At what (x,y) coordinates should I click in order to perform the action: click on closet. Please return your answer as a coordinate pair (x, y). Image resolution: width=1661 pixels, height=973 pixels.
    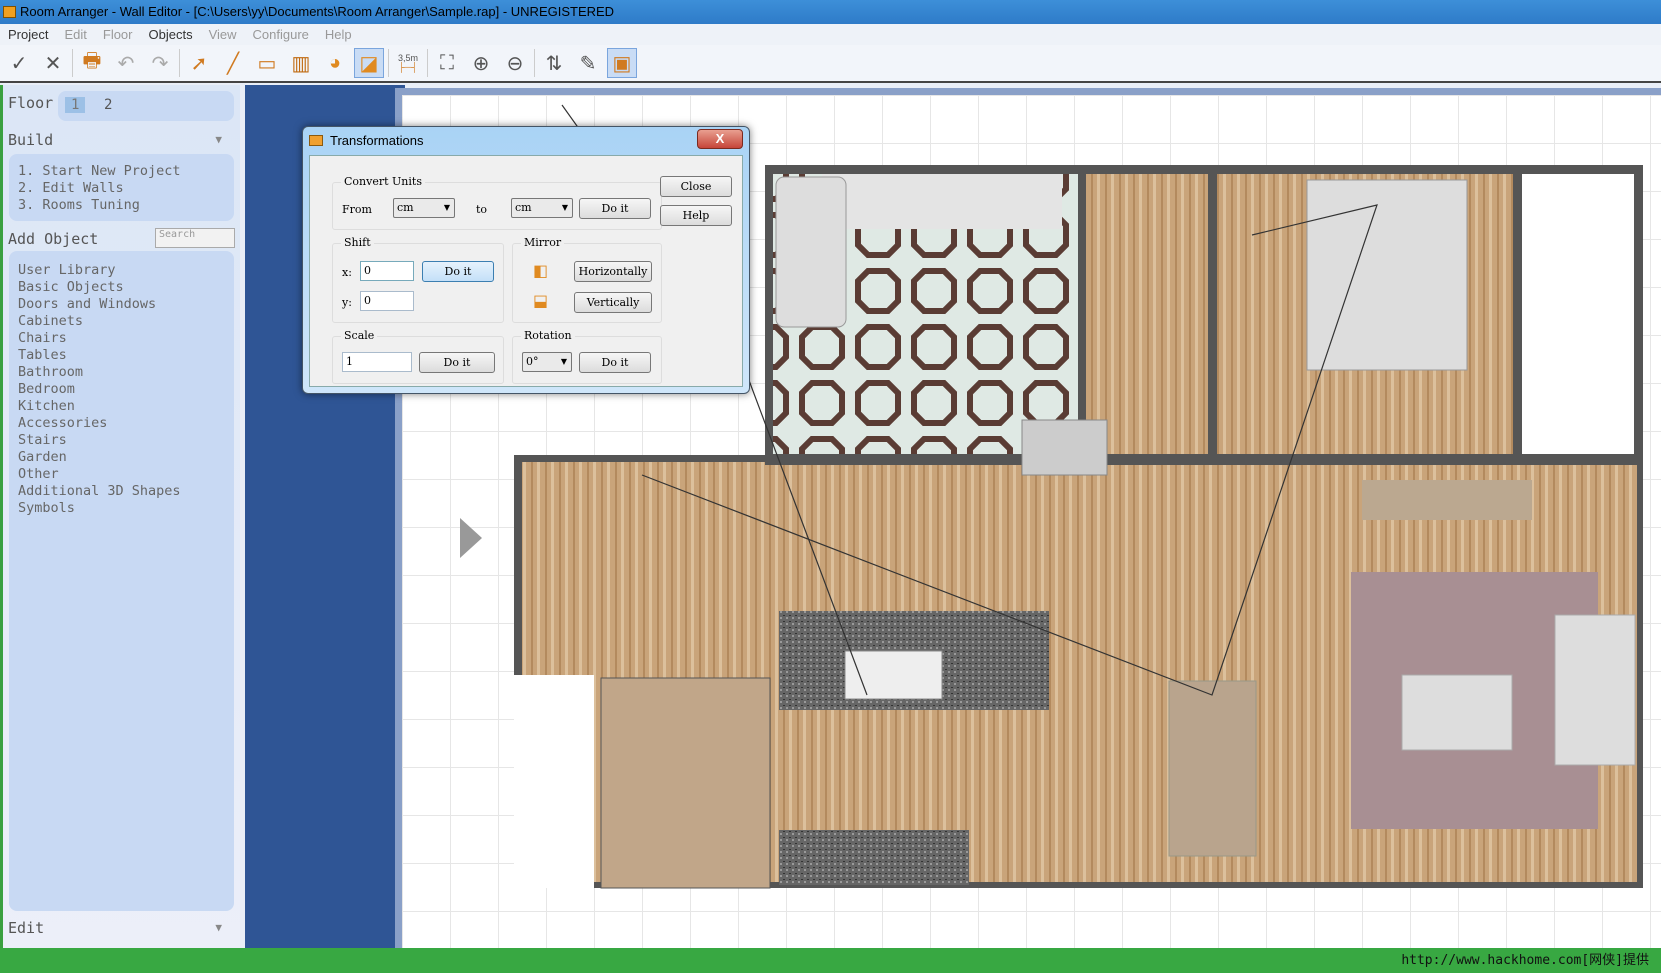
    Looking at the image, I should click on (1147, 314).